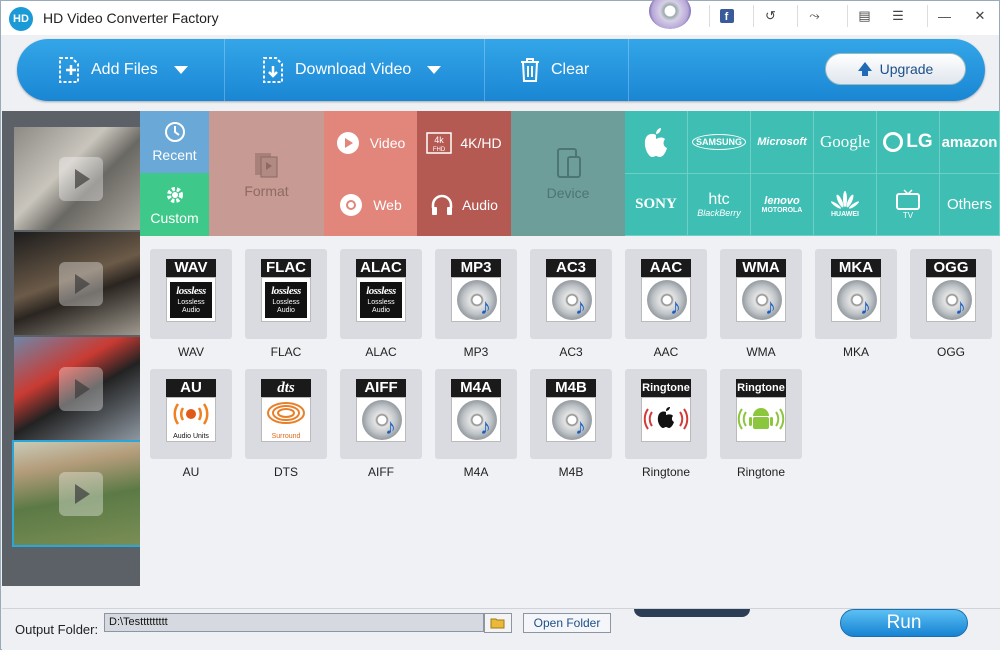 This screenshot has width=1000, height=650. What do you see at coordinates (381, 310) in the screenshot?
I see `lossless-line2: Audio` at bounding box center [381, 310].